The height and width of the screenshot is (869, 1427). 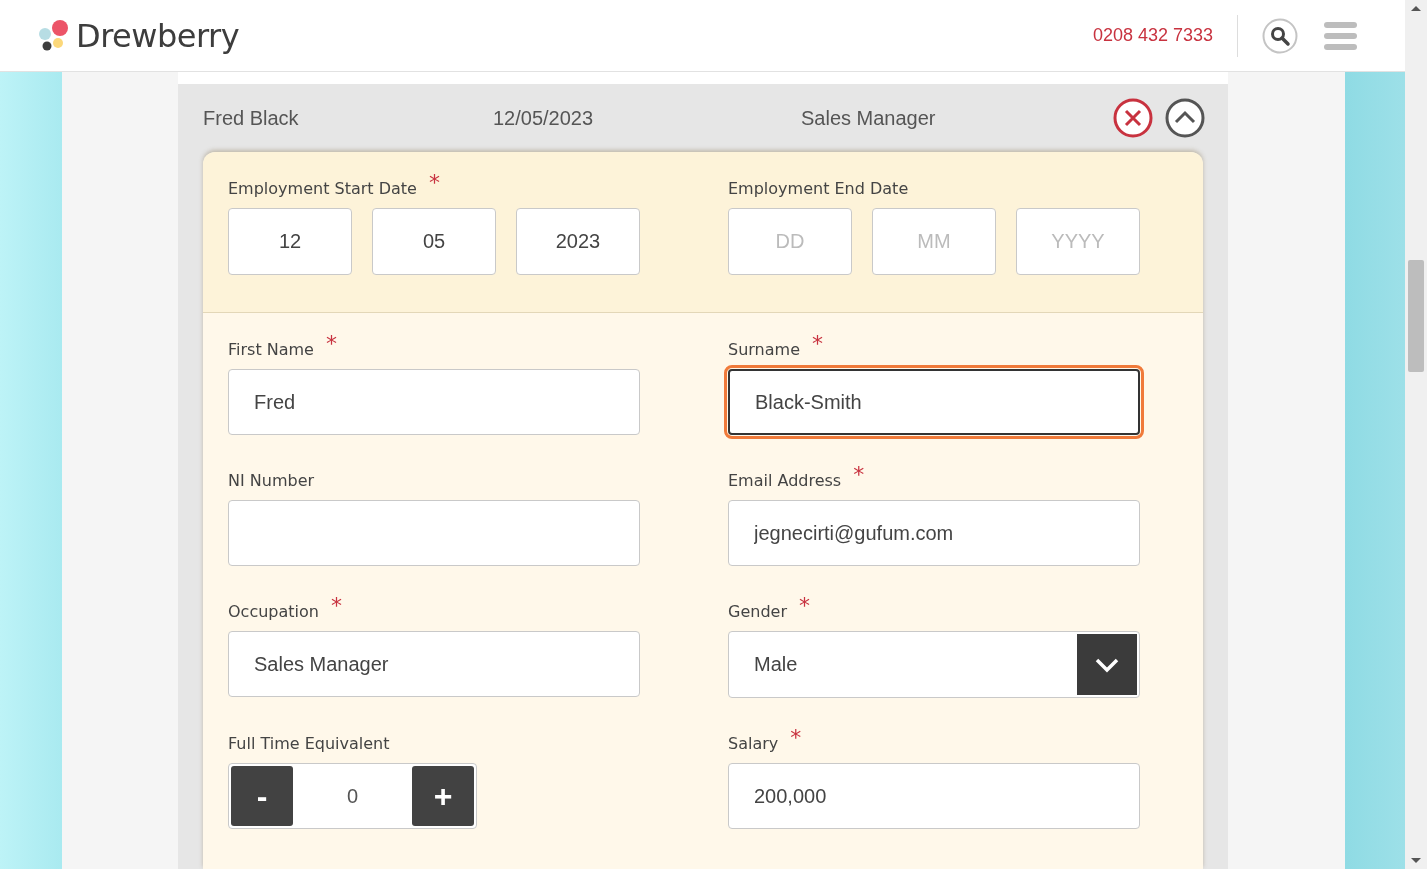 I want to click on field-label: Occupation, so click(x=273, y=611).